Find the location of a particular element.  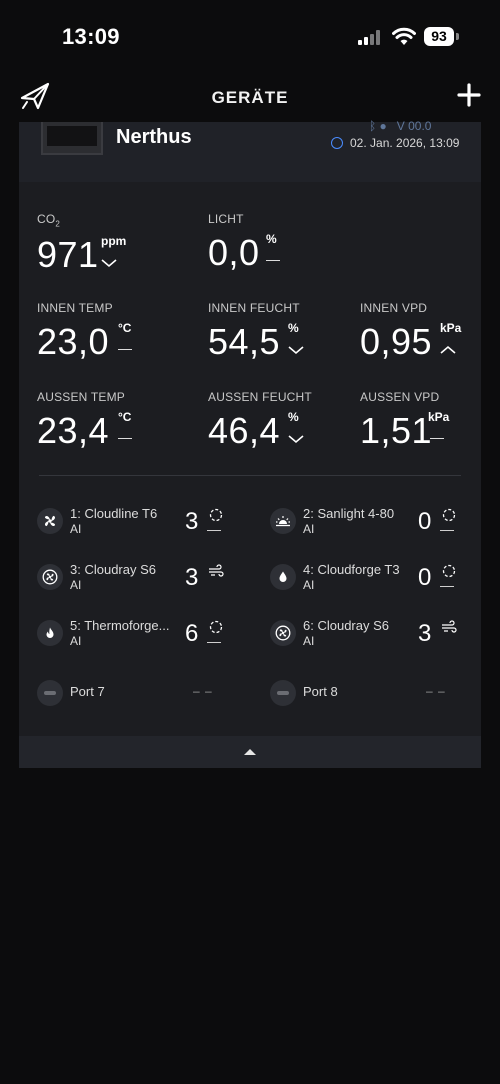

port-7: Port 7 – – is located at coordinates (142, 698).